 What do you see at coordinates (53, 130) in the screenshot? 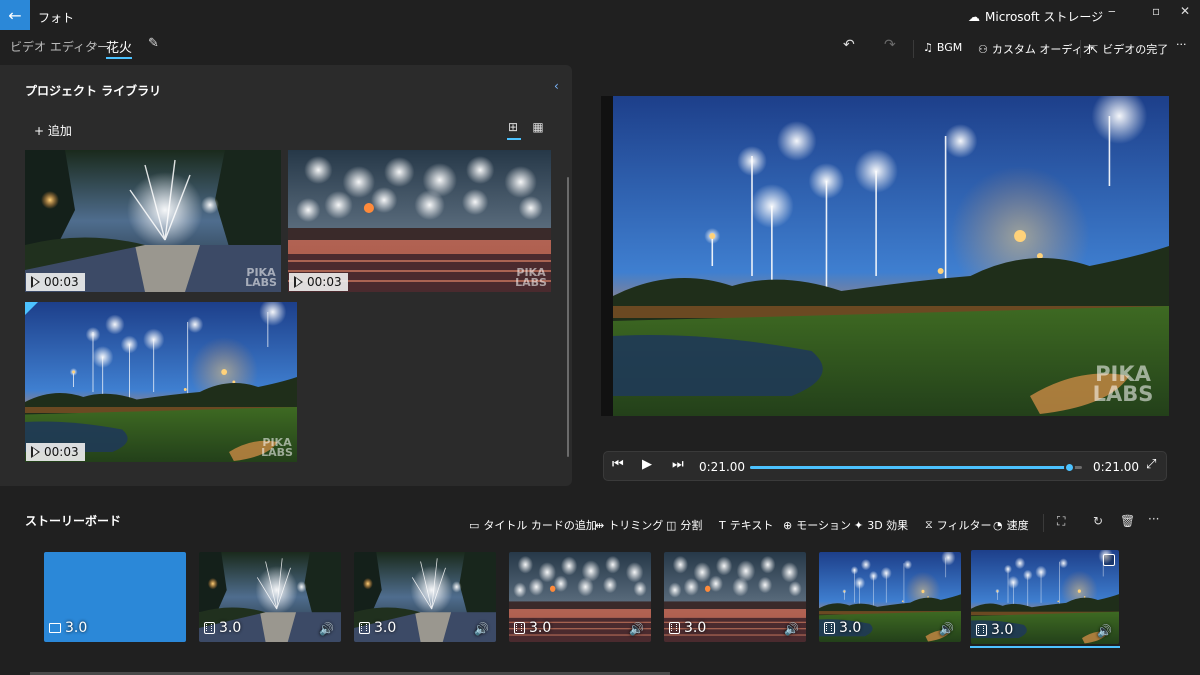
I see `add-media-button: + 追加` at bounding box center [53, 130].